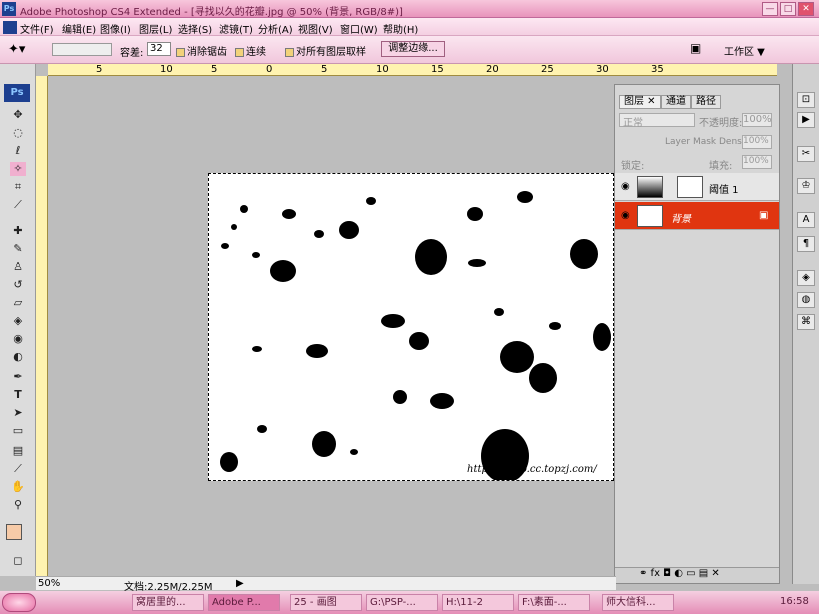  Describe the element at coordinates (9, 9) in the screenshot. I see `photoshop-logo-icon: Ps` at that location.